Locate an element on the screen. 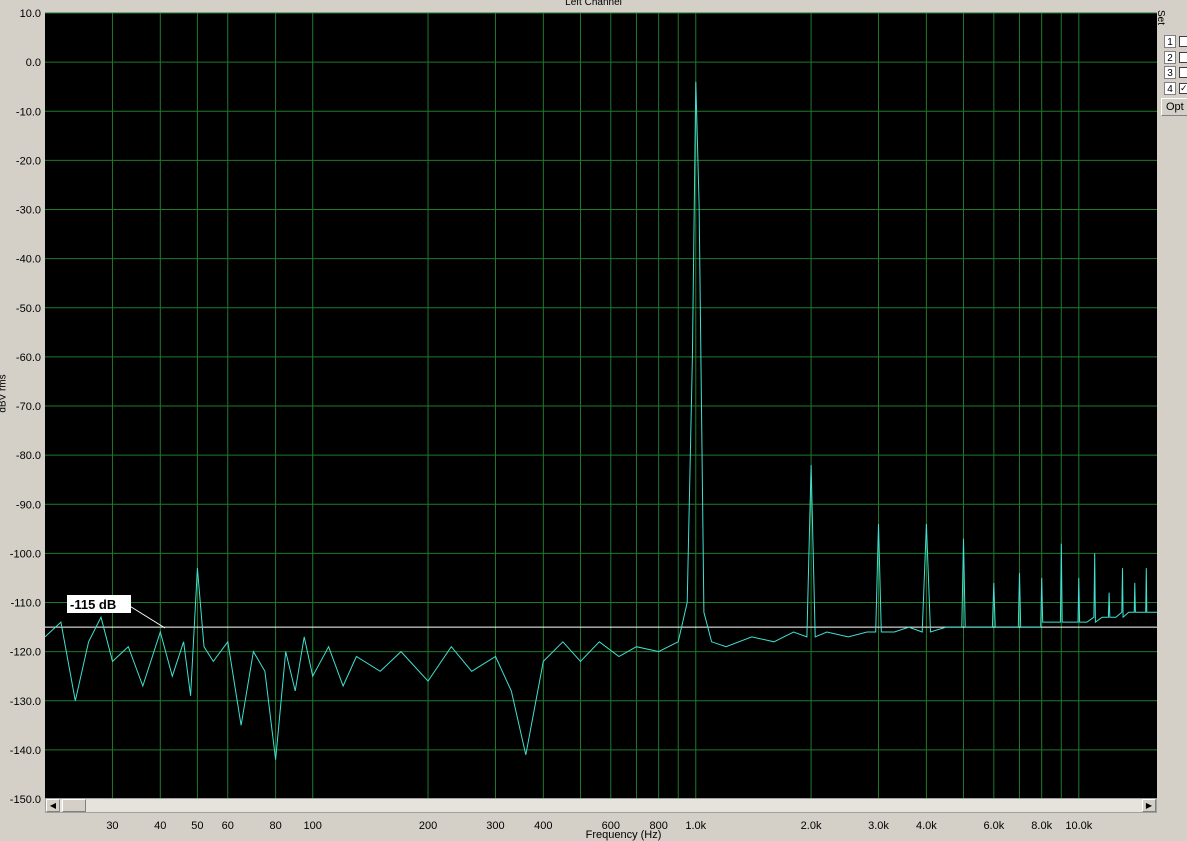  reference-label: -115 dB is located at coordinates (93, 604).